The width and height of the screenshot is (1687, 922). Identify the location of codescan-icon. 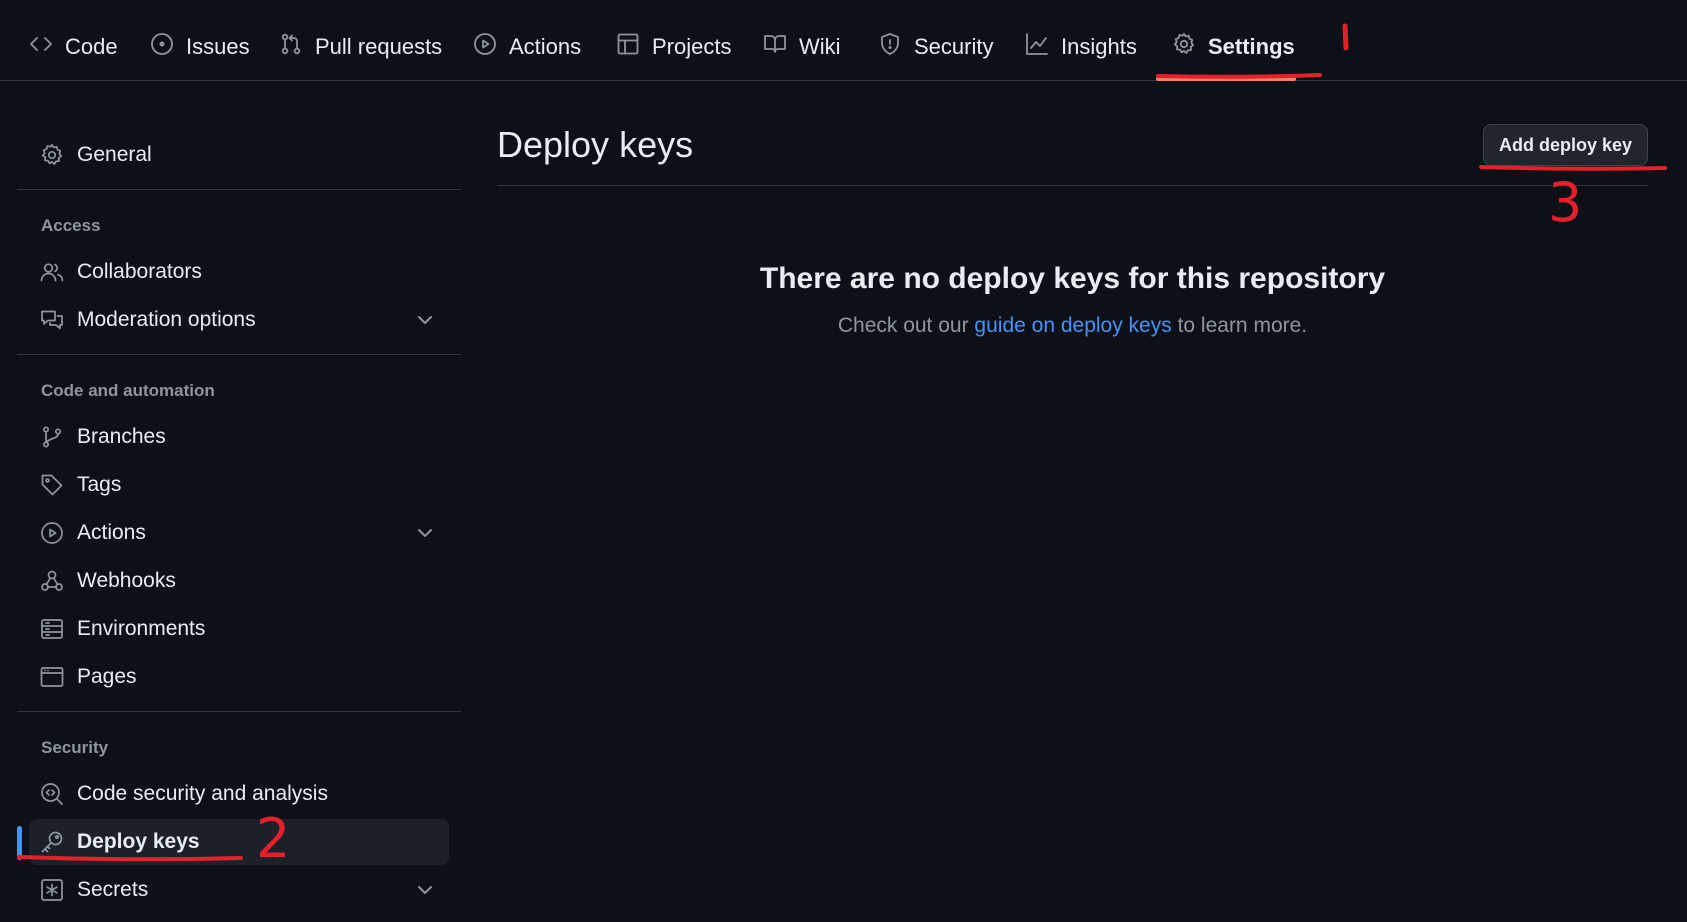
(52, 794).